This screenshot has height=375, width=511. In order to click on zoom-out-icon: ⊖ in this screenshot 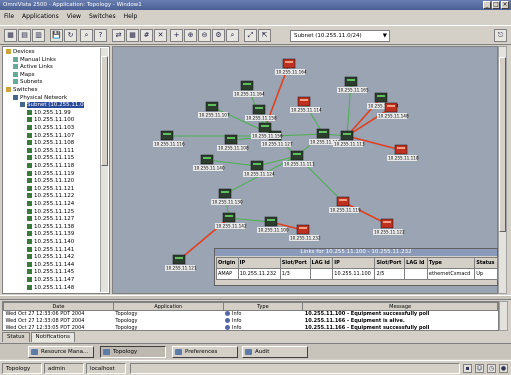, I will do `click(204, 35)`.